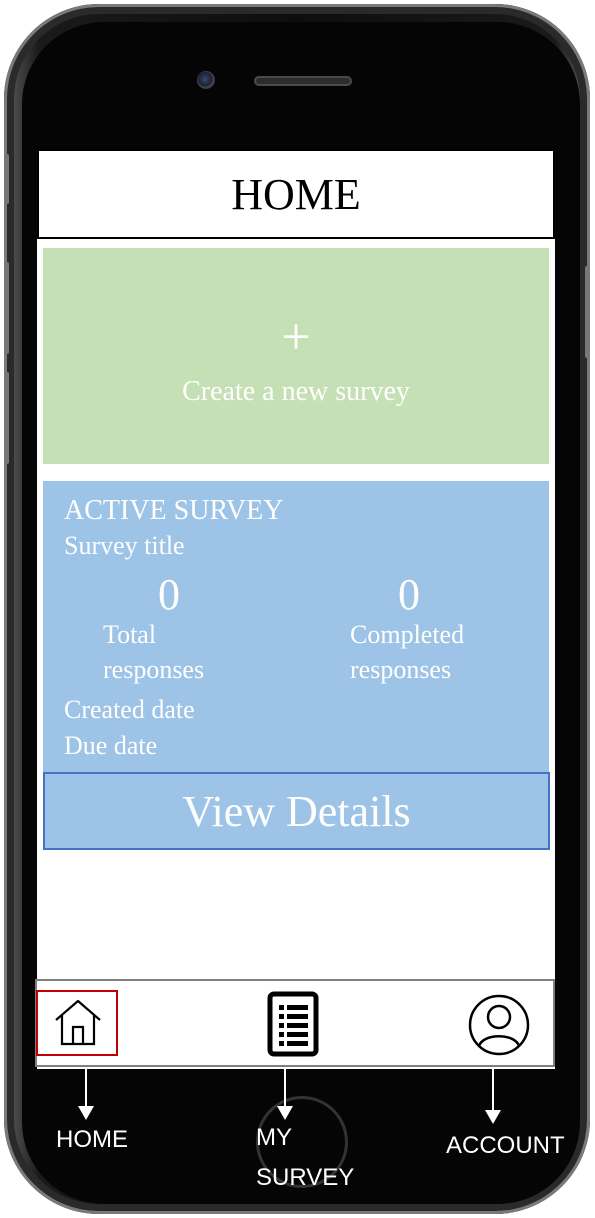  I want to click on completed-responses-count: 0, so click(409, 594).